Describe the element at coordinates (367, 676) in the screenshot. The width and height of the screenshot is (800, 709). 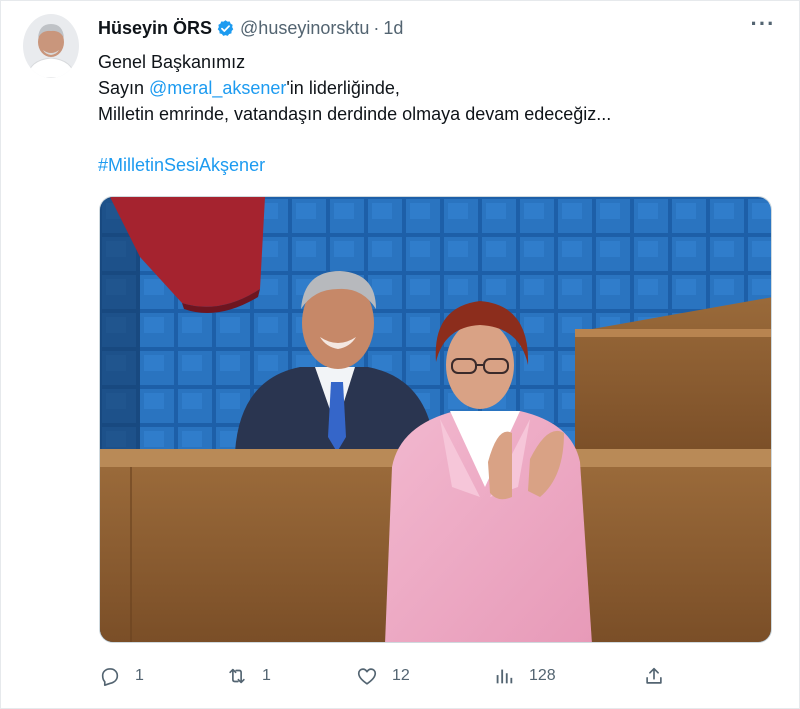
I see `like-icon` at that location.